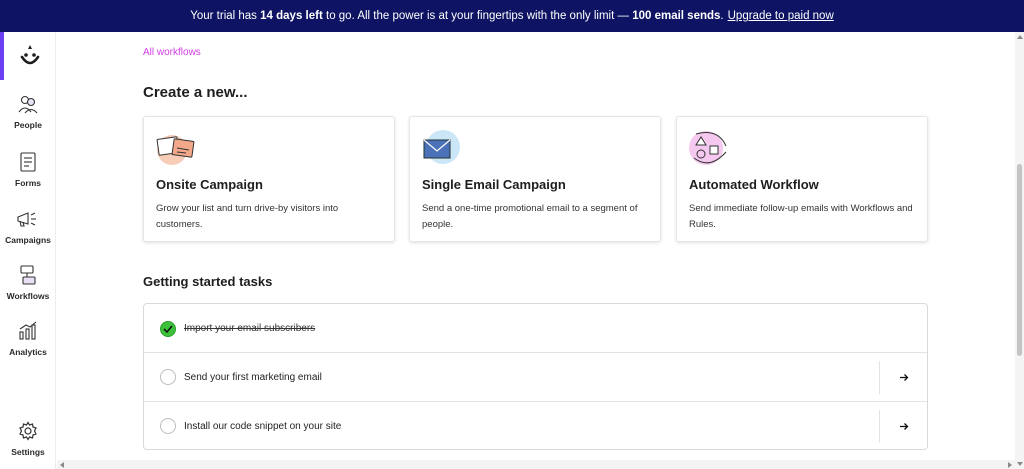 The width and height of the screenshot is (1024, 469). What do you see at coordinates (781, 16) in the screenshot?
I see `upgrade-link: Upgrade to paid now` at bounding box center [781, 16].